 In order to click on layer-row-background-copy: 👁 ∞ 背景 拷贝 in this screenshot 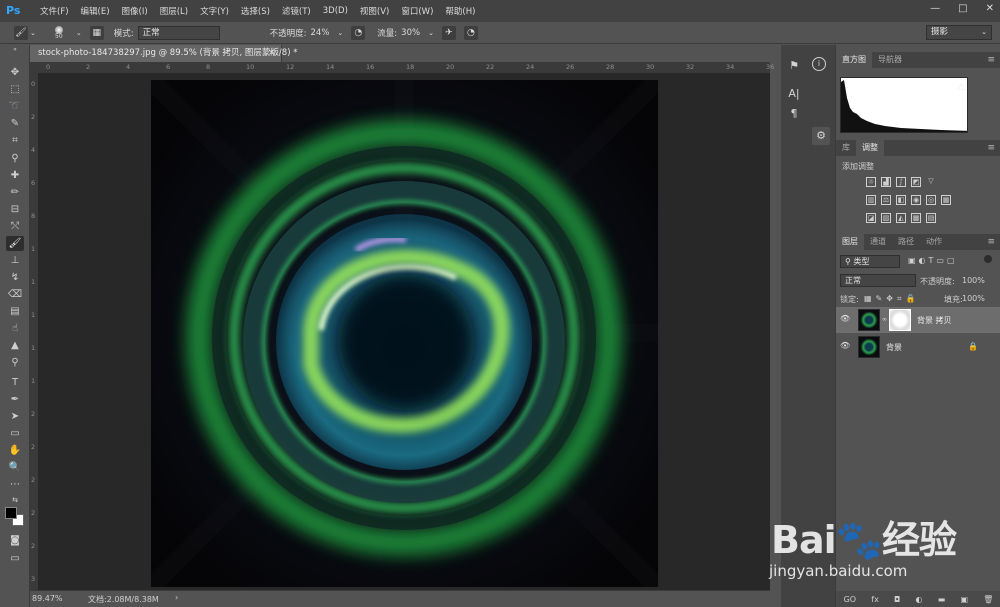, I will do `click(918, 320)`.